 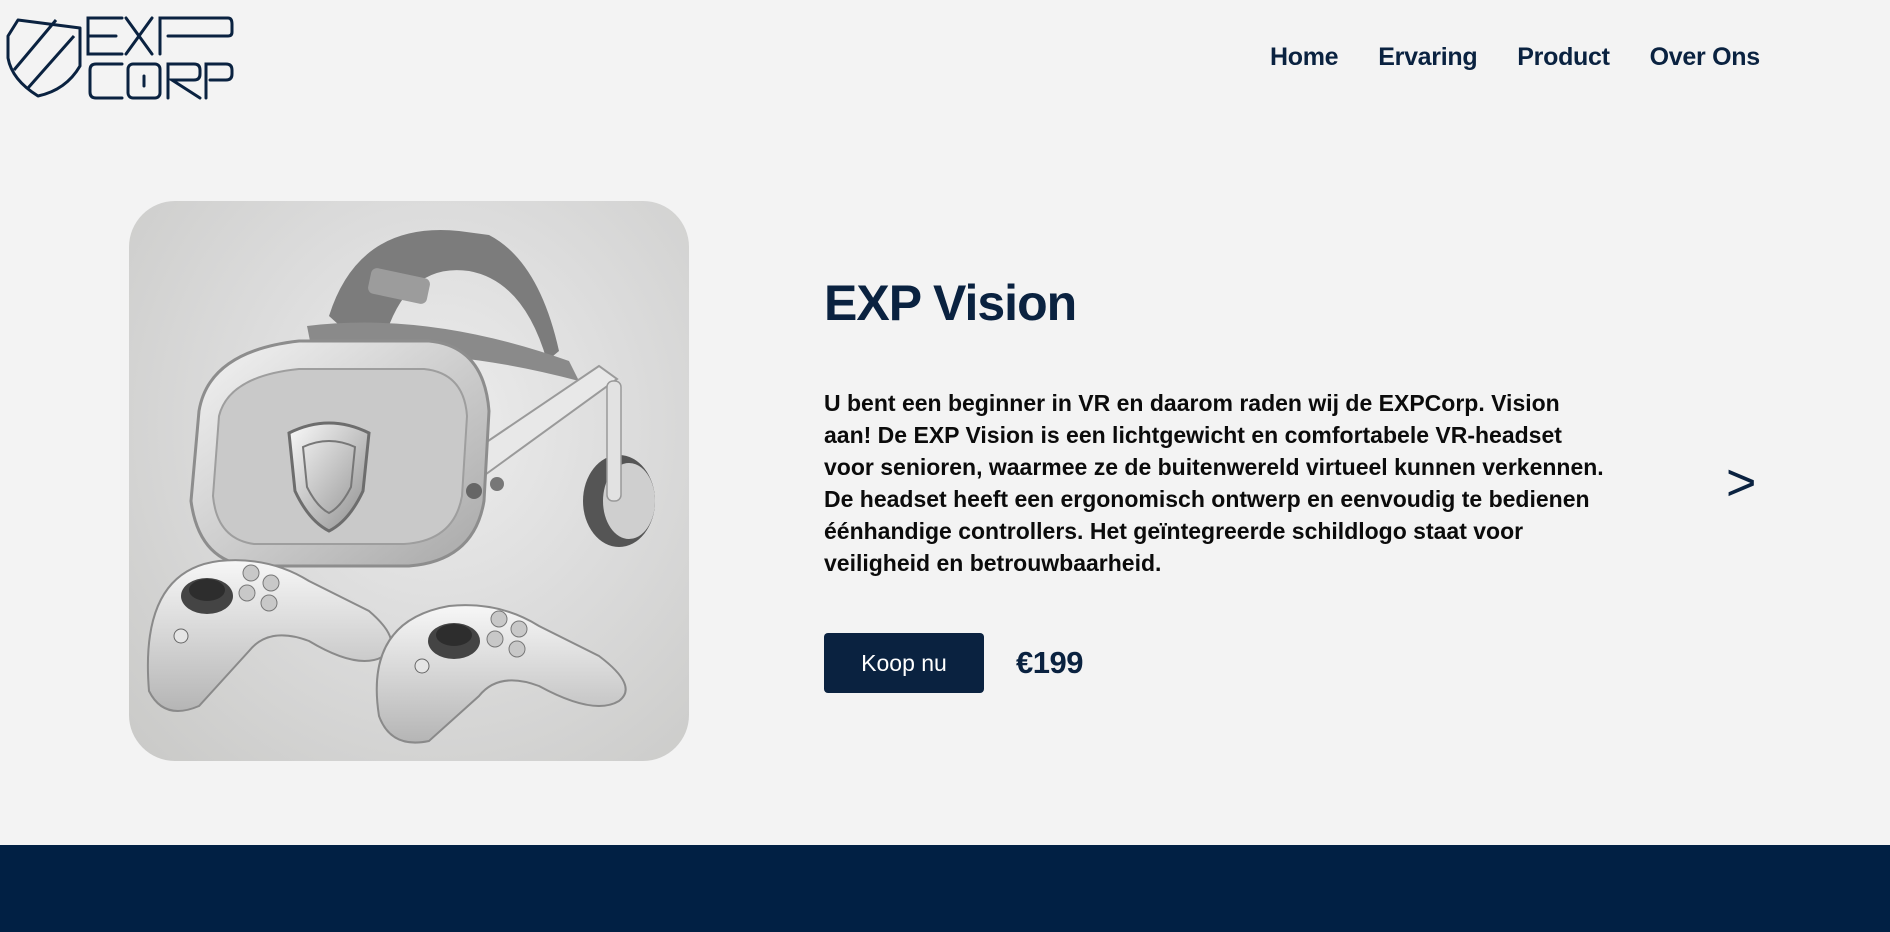 What do you see at coordinates (950, 303) in the screenshot?
I see `product-title: EXP Vision` at bounding box center [950, 303].